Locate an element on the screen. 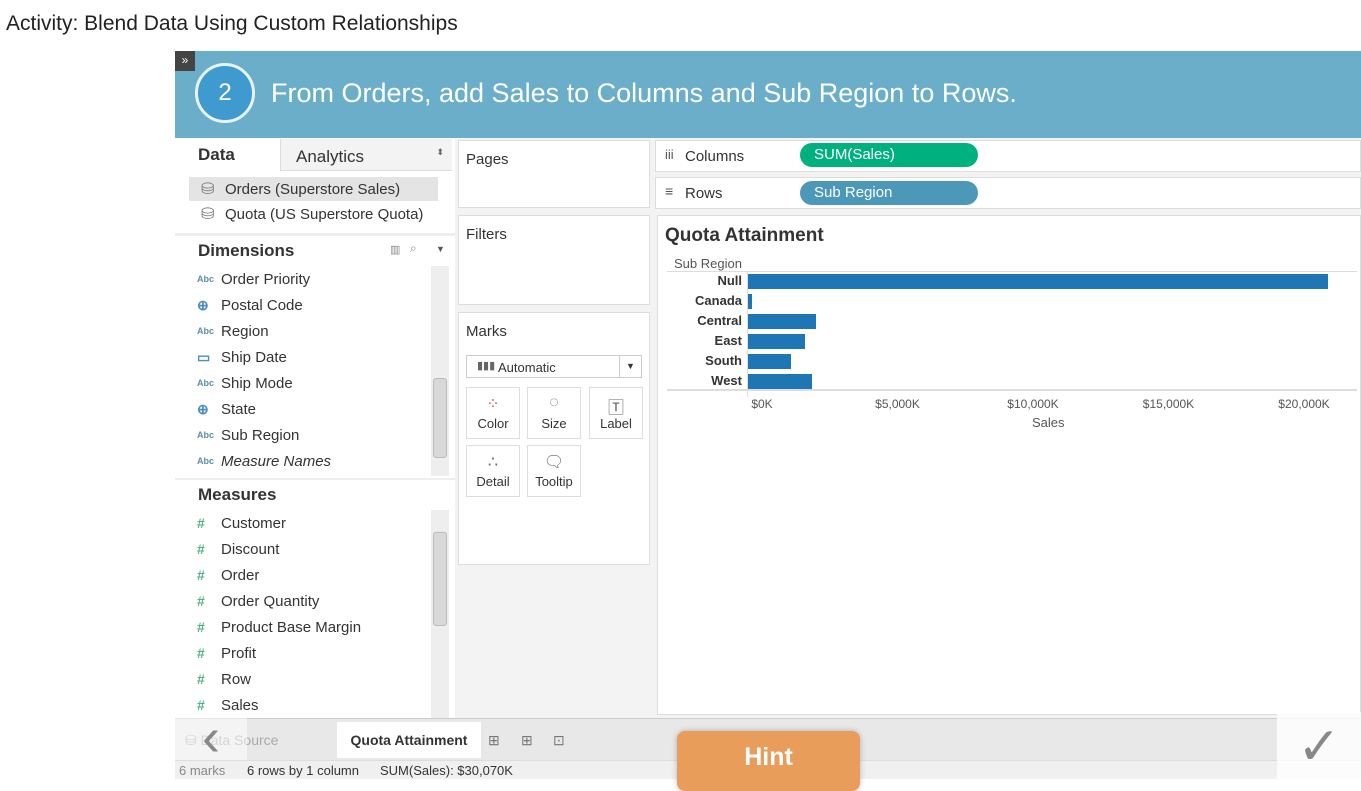  category-label: East is located at coordinates (728, 340).